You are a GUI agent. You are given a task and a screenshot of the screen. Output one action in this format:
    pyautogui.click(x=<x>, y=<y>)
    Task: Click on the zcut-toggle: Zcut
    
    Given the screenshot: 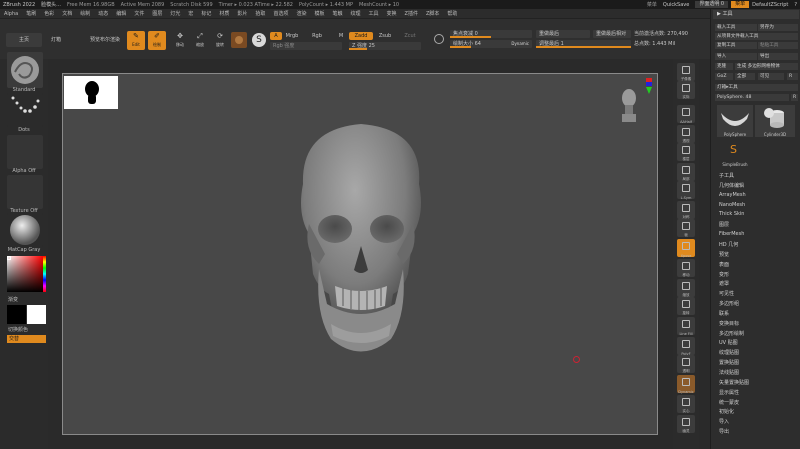 What is the action you would take?
    pyautogui.click(x=410, y=36)
    